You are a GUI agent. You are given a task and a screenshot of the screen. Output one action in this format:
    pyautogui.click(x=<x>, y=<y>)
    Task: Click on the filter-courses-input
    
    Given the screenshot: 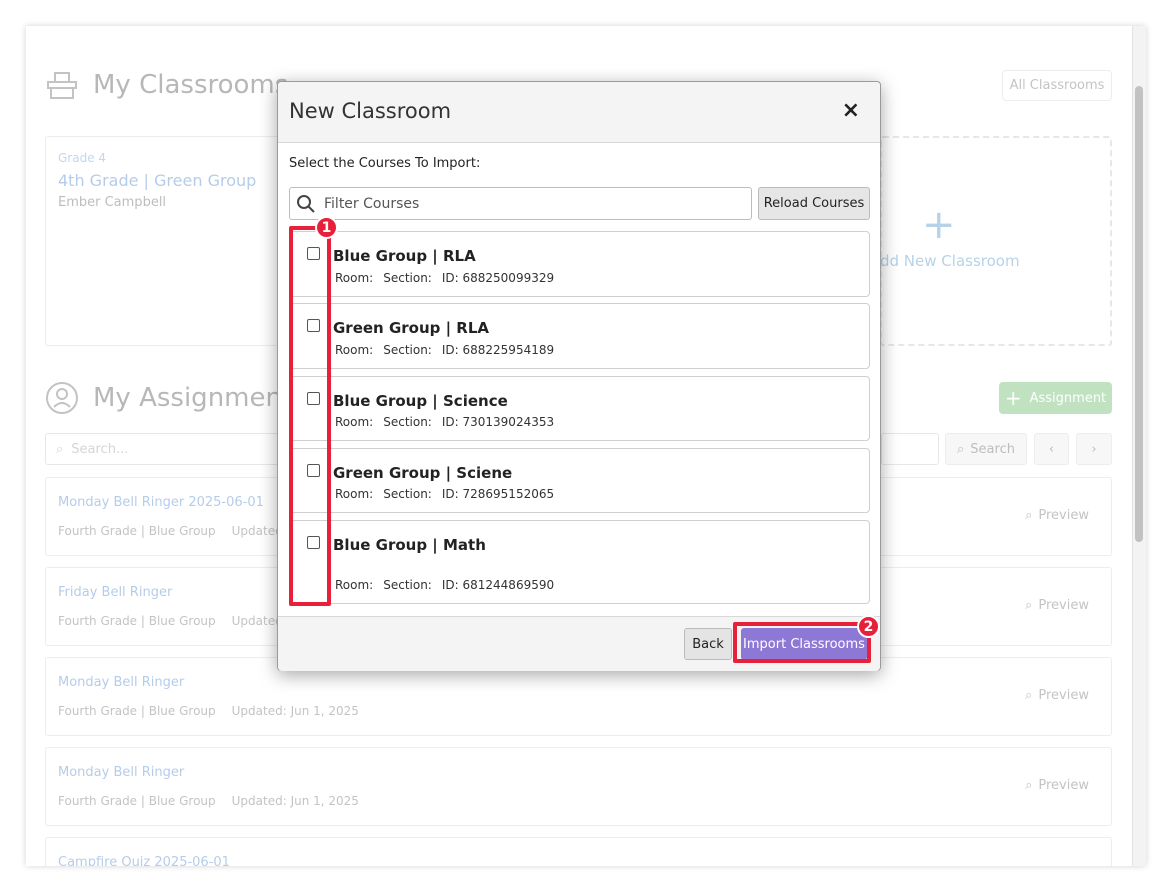 What is the action you would take?
    pyautogui.click(x=524, y=203)
    